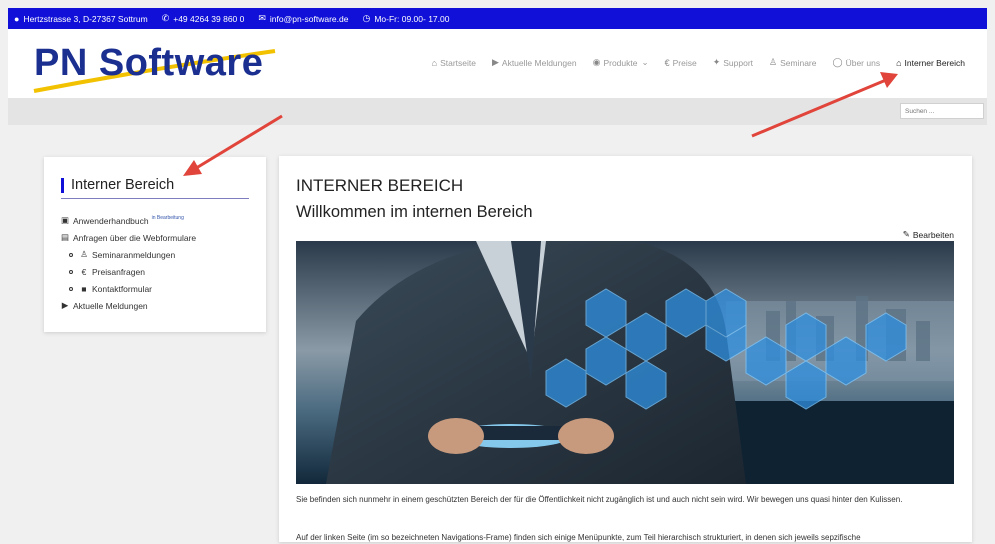 This screenshot has height=544, width=995. What do you see at coordinates (406, 18) in the screenshot?
I see `hours-item: ◷ Mo-Fr: 09.00- 17.00` at bounding box center [406, 18].